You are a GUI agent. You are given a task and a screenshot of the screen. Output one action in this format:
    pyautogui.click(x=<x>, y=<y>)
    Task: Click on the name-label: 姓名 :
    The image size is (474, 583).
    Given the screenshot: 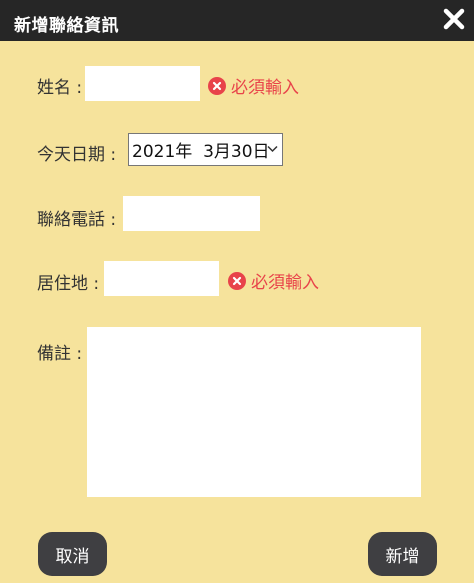 What is the action you would take?
    pyautogui.click(x=60, y=88)
    